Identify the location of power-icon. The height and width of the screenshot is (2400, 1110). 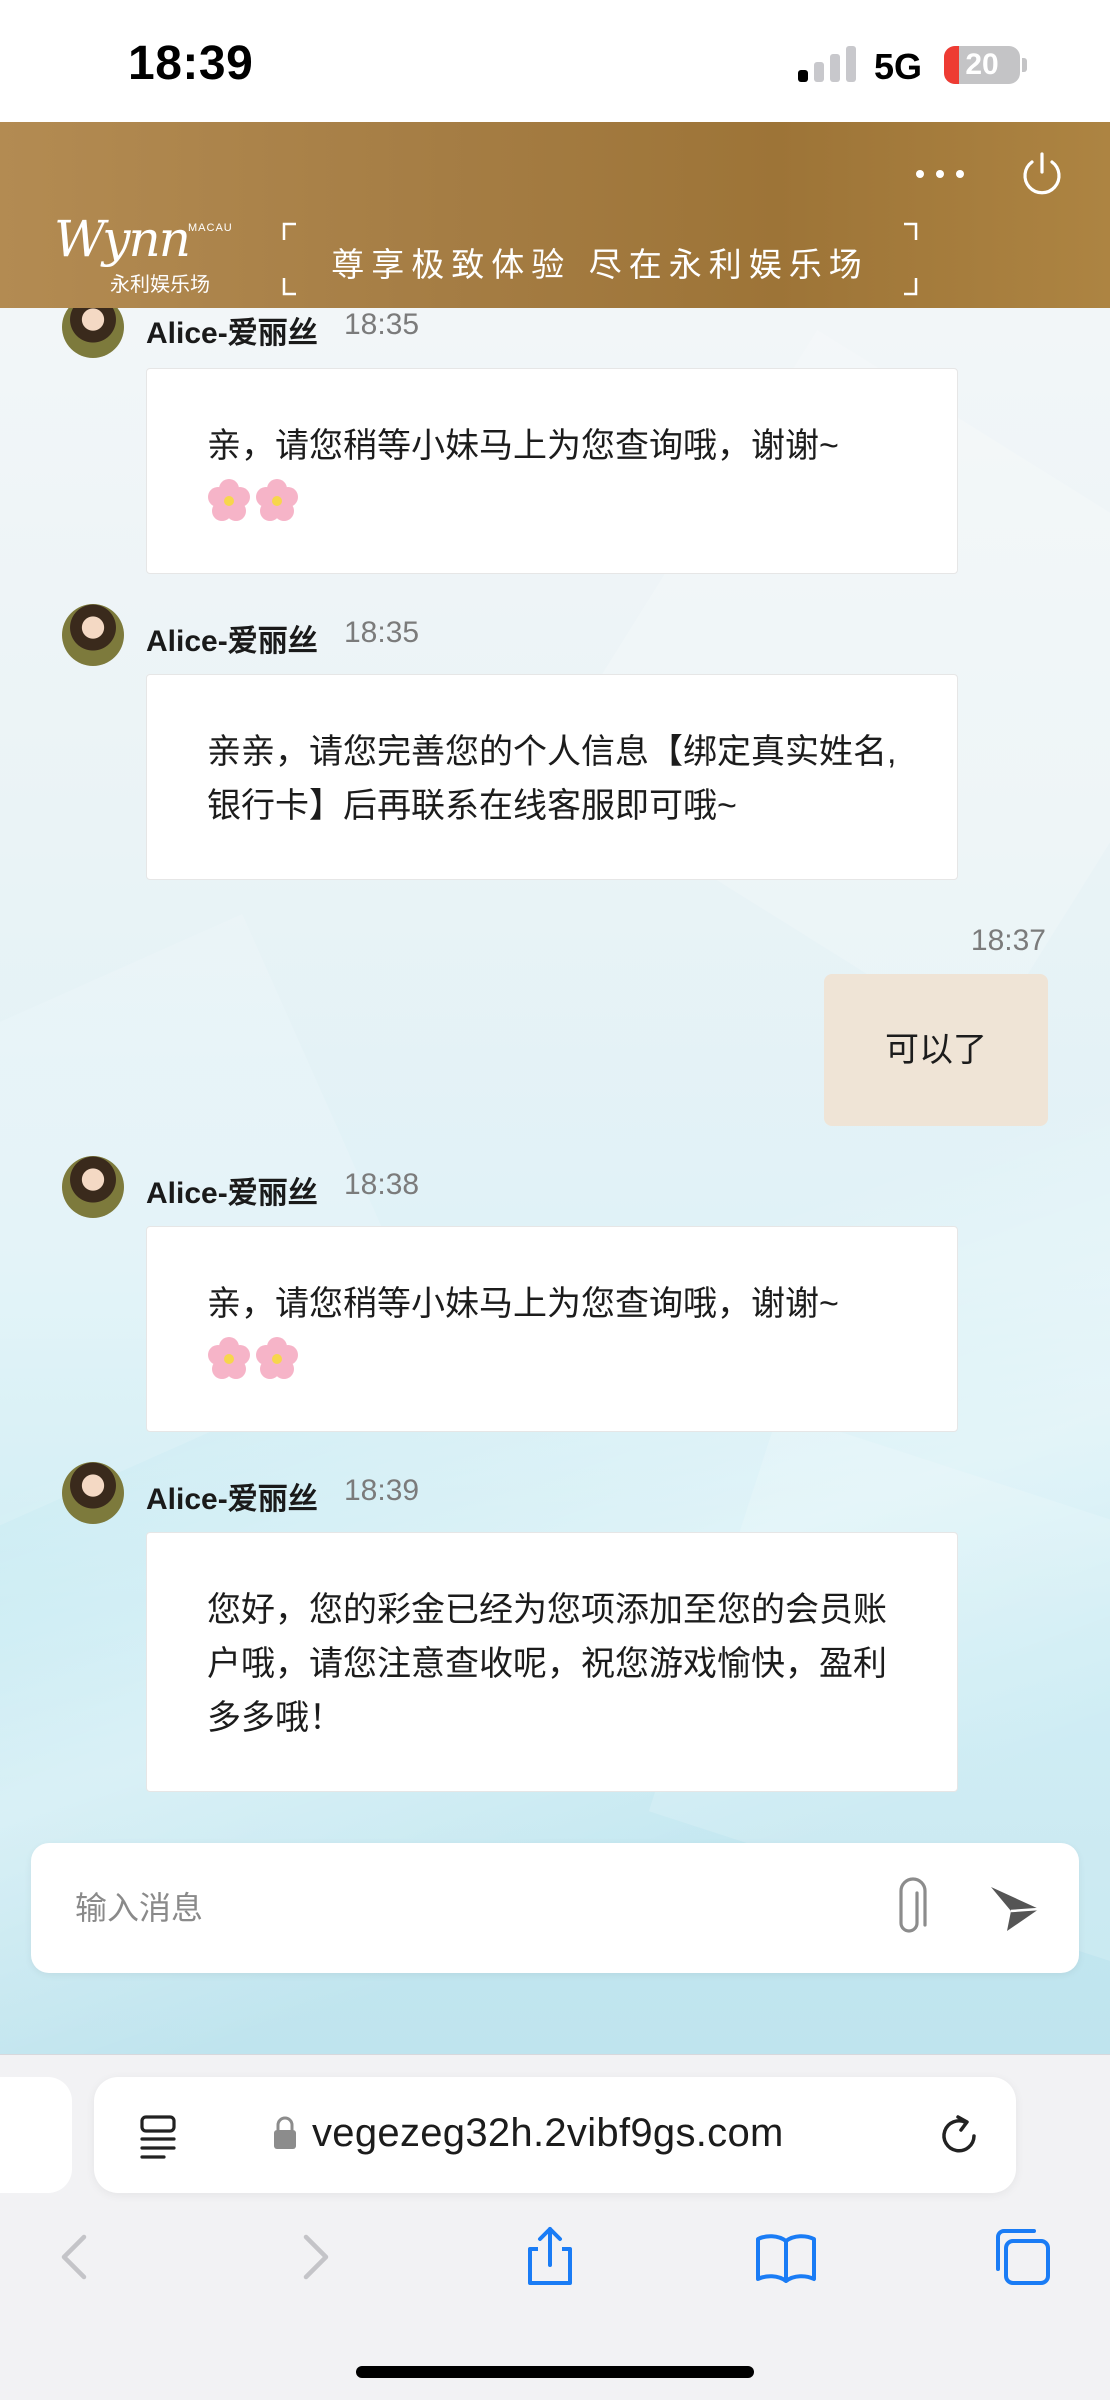
(1042, 174).